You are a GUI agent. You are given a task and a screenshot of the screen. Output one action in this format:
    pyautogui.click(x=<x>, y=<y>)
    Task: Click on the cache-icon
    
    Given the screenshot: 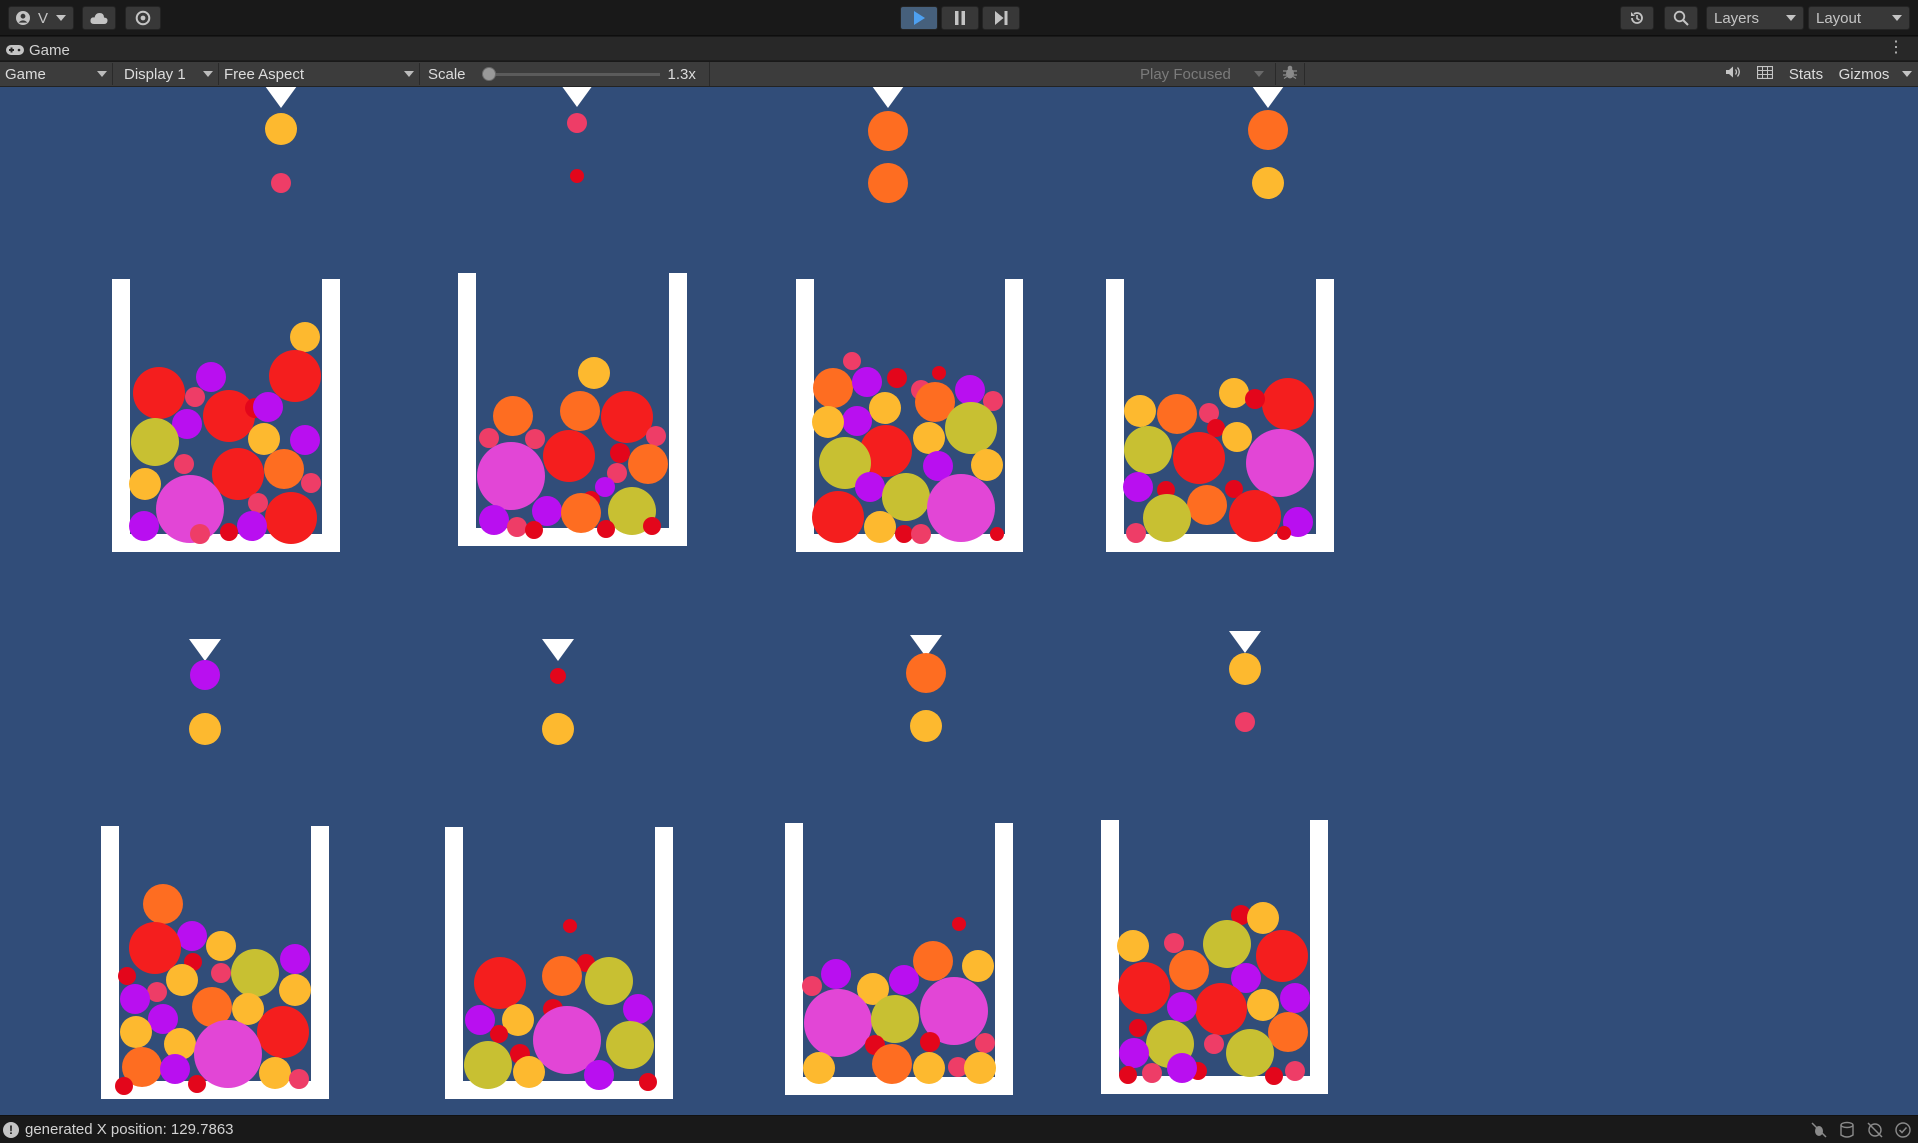 What is the action you would take?
    pyautogui.click(x=1847, y=1130)
    